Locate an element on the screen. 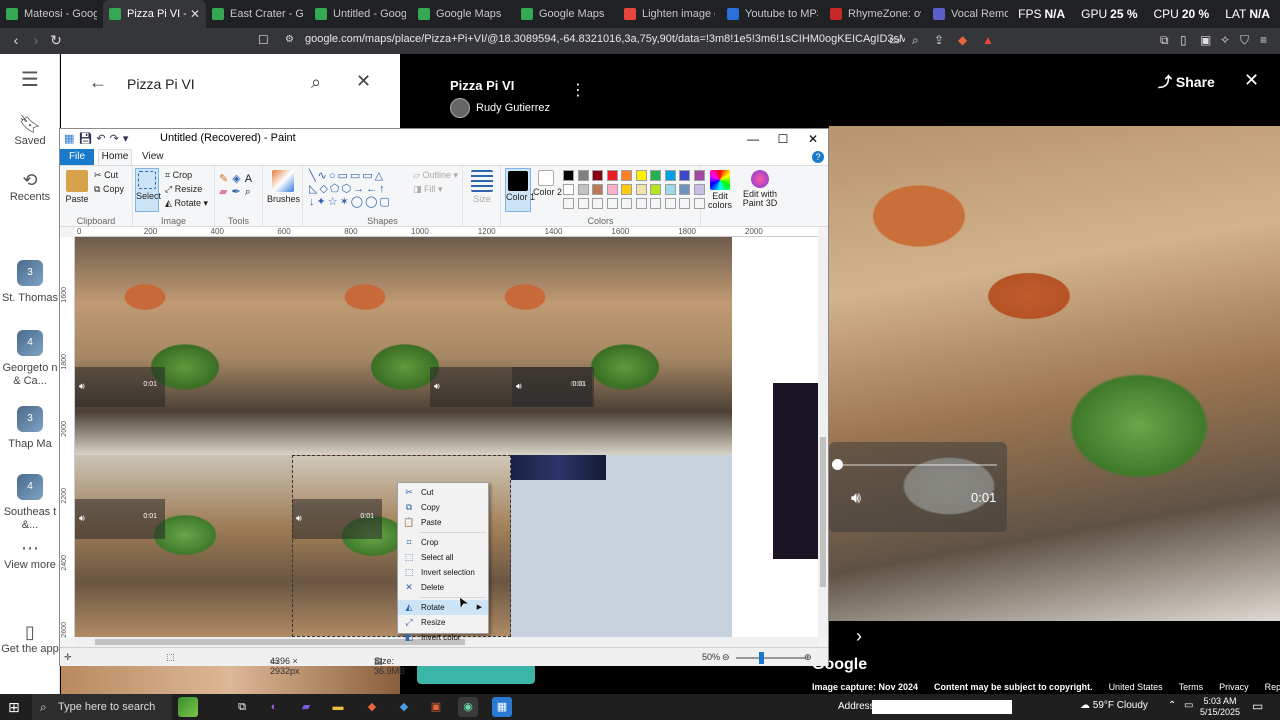  tab-file: File is located at coordinates (77, 157).